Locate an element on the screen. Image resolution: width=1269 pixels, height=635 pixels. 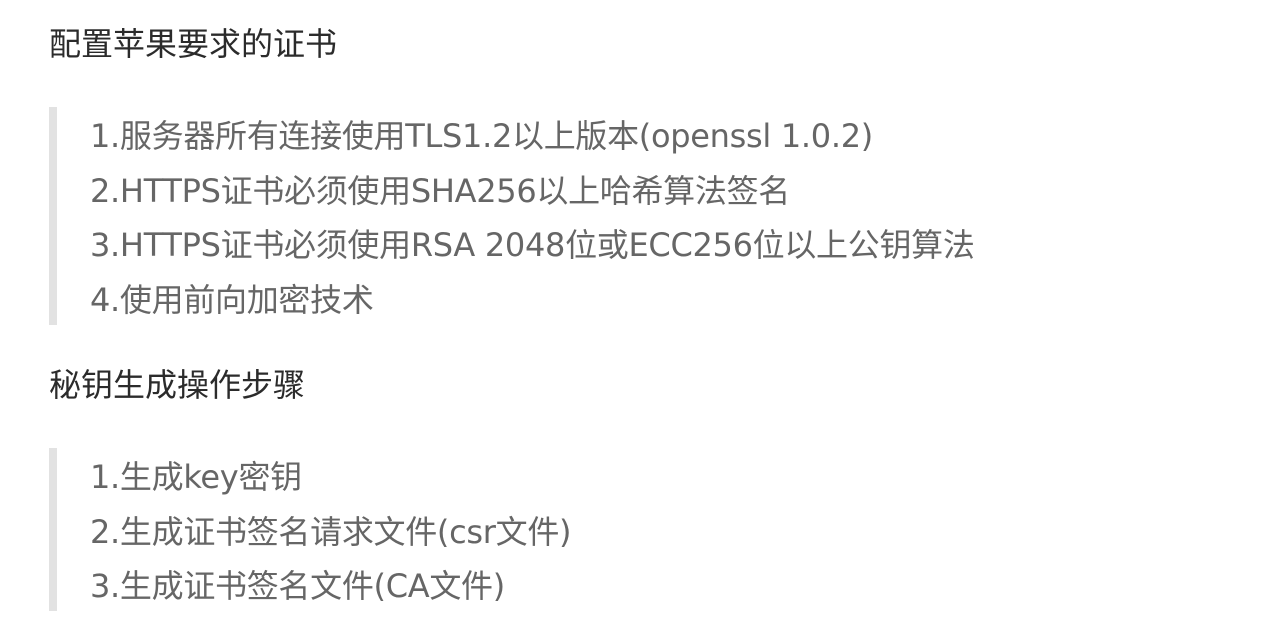
step-item: 2.生成证书签名请求文件(csr文件) is located at coordinates (331, 531).